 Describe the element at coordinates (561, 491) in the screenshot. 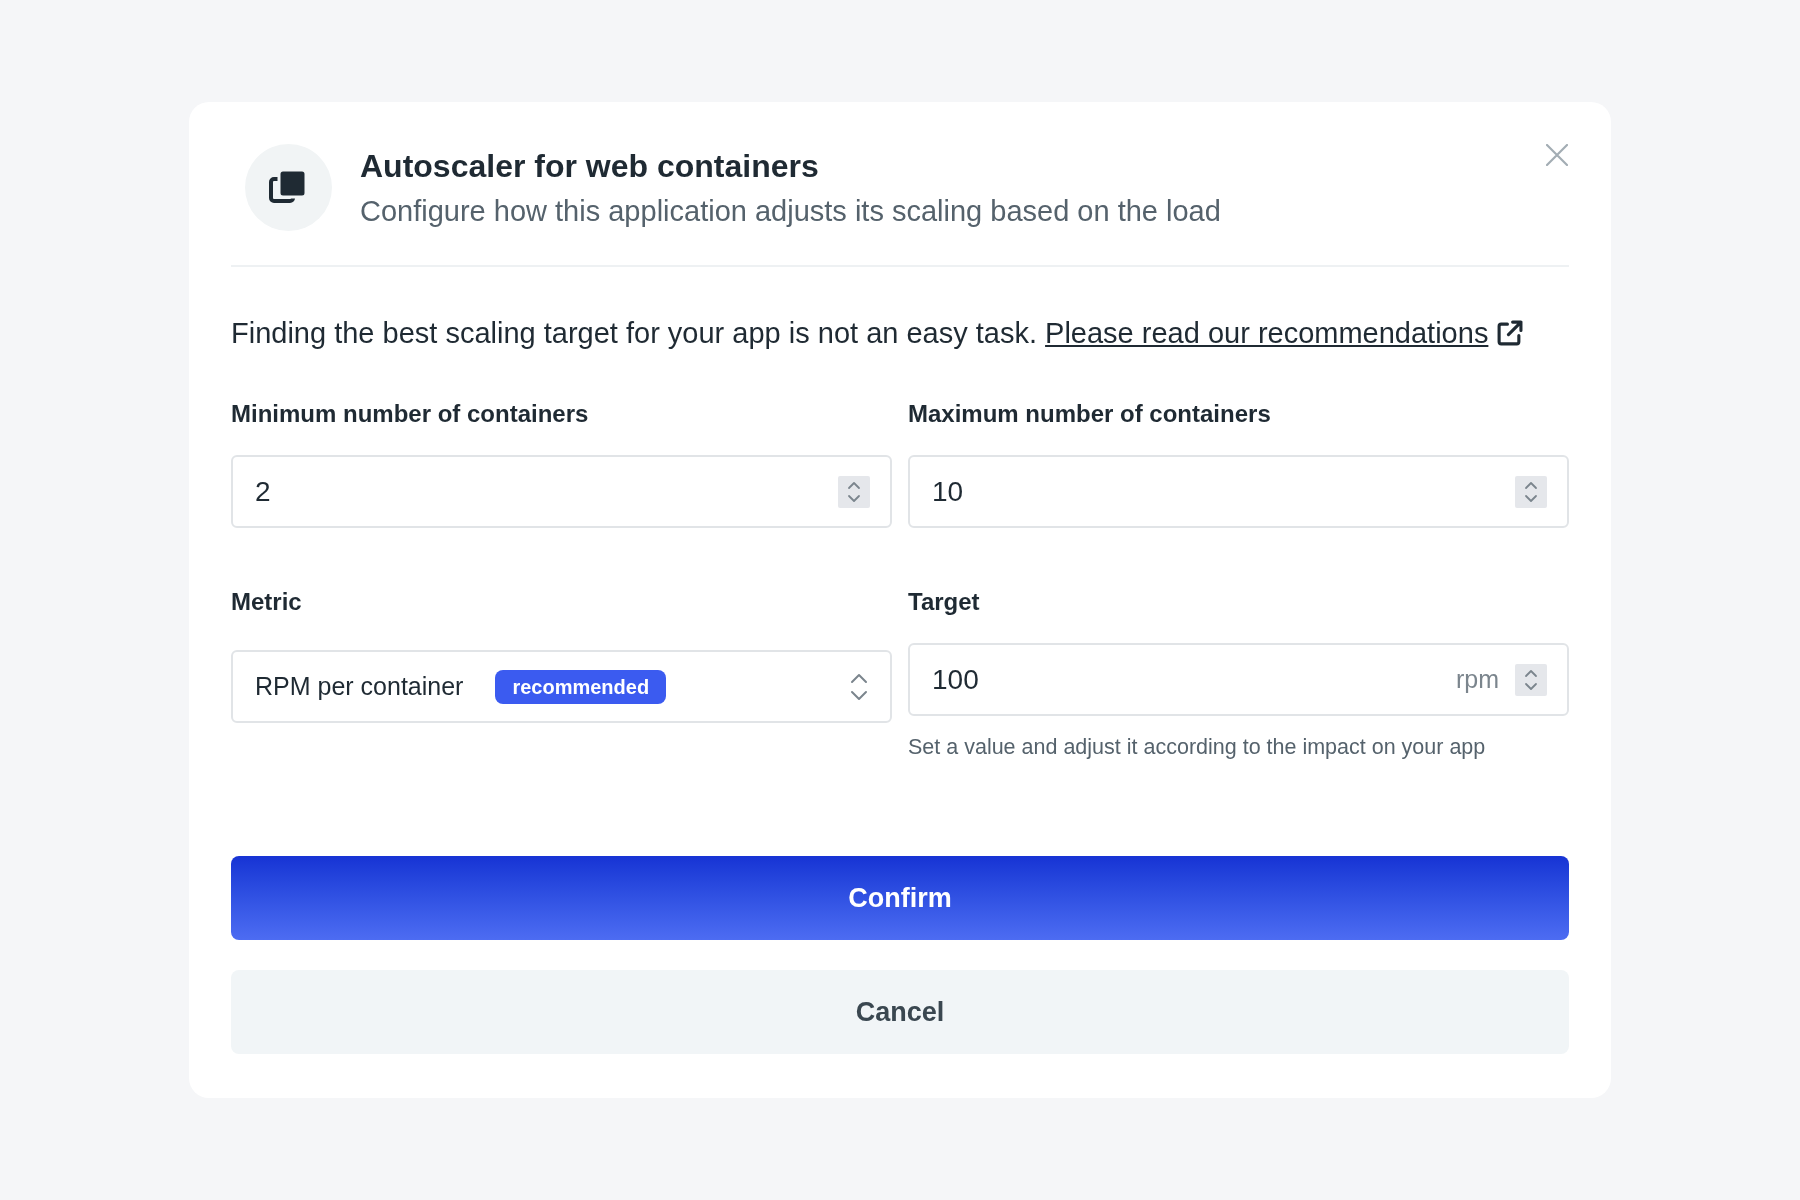

I see `number-field: 2` at that location.